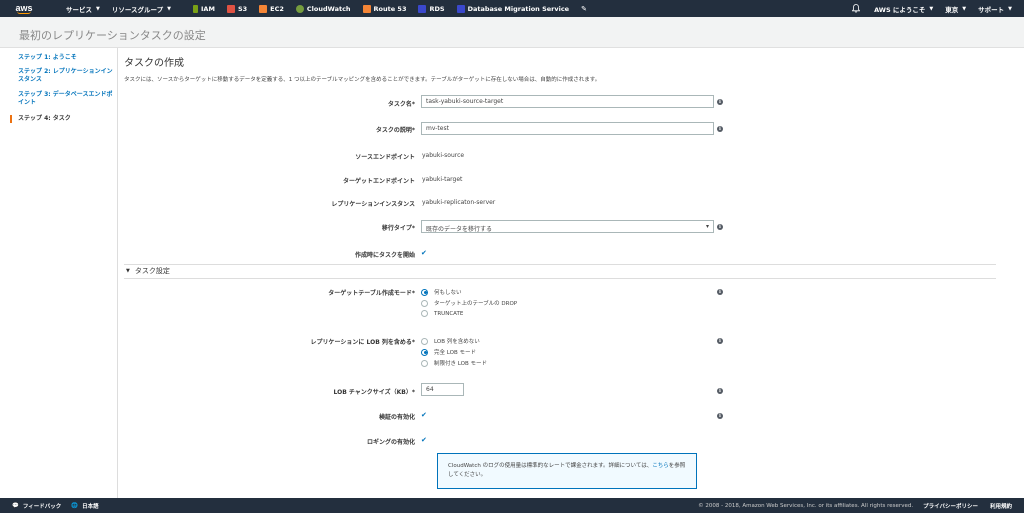 This screenshot has height=513, width=1024. Describe the element at coordinates (79, 506) in the screenshot. I see `language-selector: 🌐 日本語` at that location.